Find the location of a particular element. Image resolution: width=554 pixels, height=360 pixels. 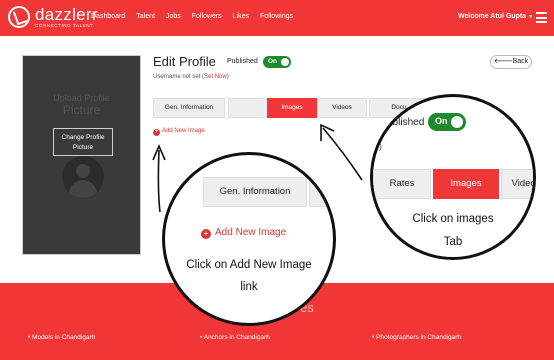

zoom-caption-line1: Click on images is located at coordinates (453, 219).